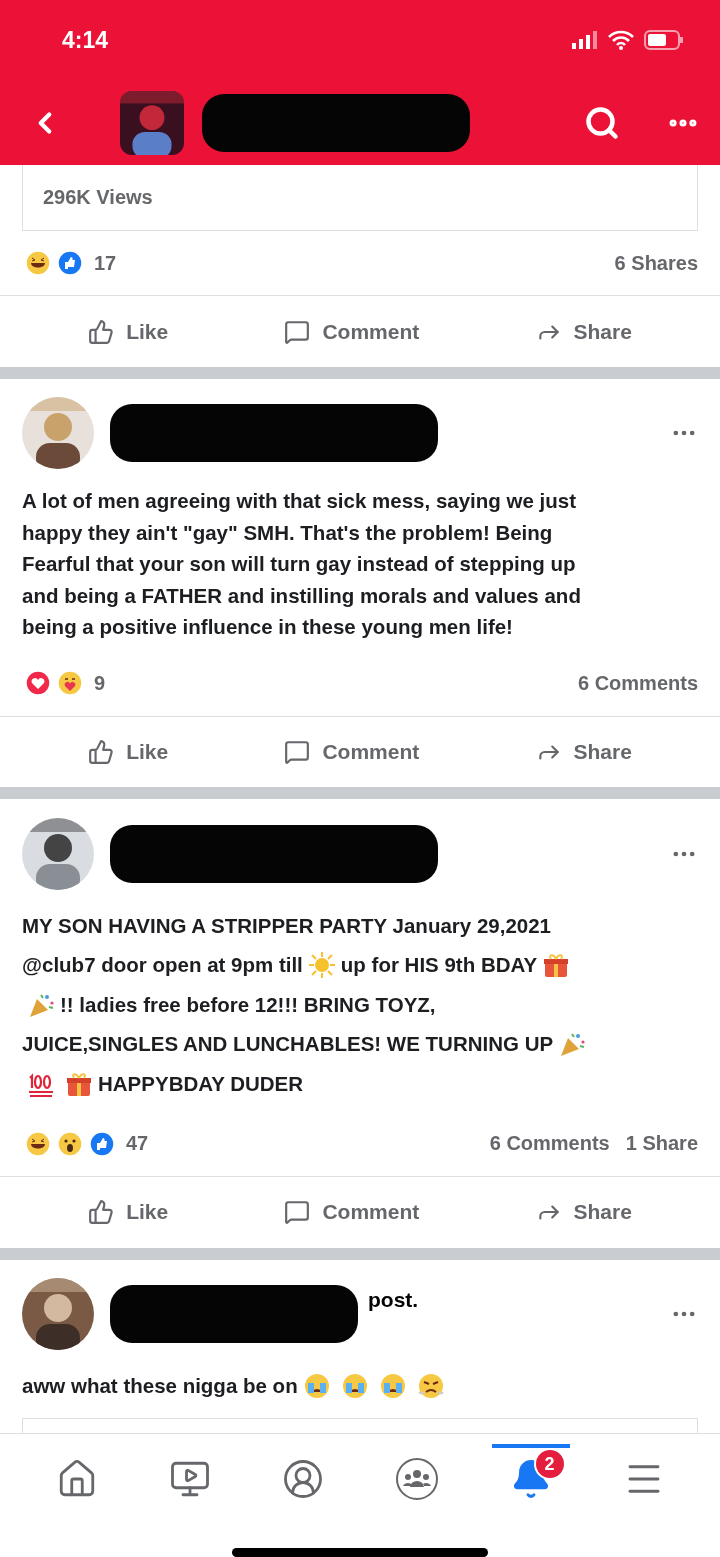 The height and width of the screenshot is (1557, 720). What do you see at coordinates (286, 925) in the screenshot?
I see `post-text: MY SON HAVING A STRIPPER PARTY January 29,2021` at bounding box center [286, 925].